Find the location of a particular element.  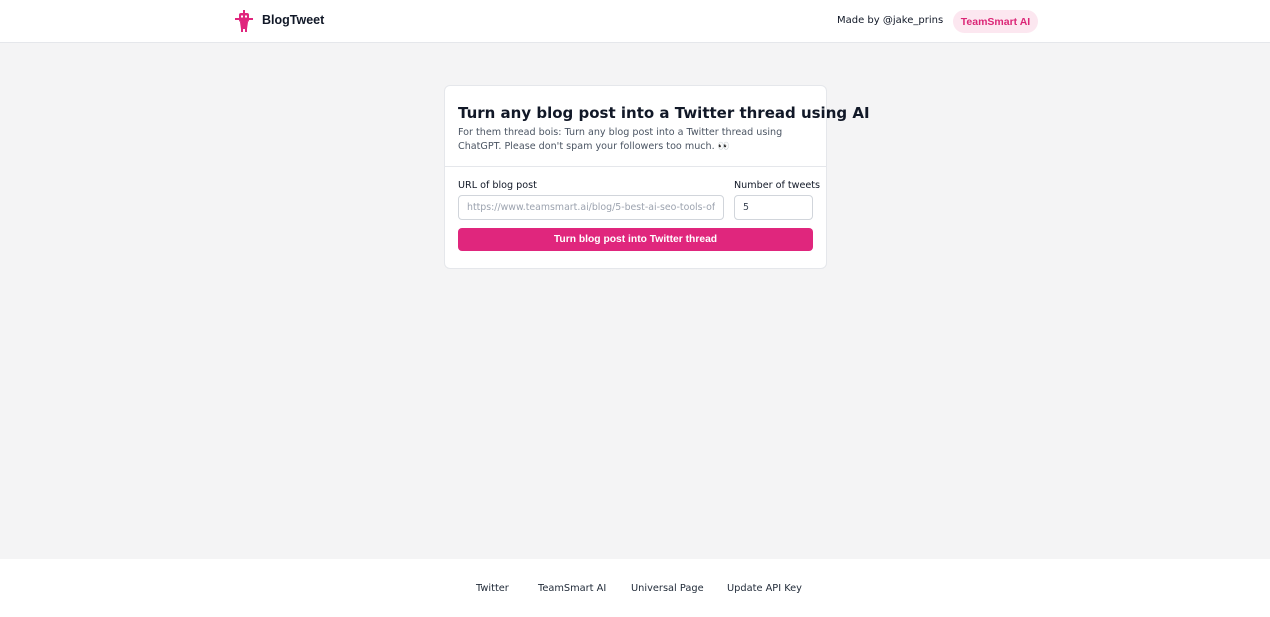

teamsmart-ai-button: TeamSmart AI is located at coordinates (995, 21).